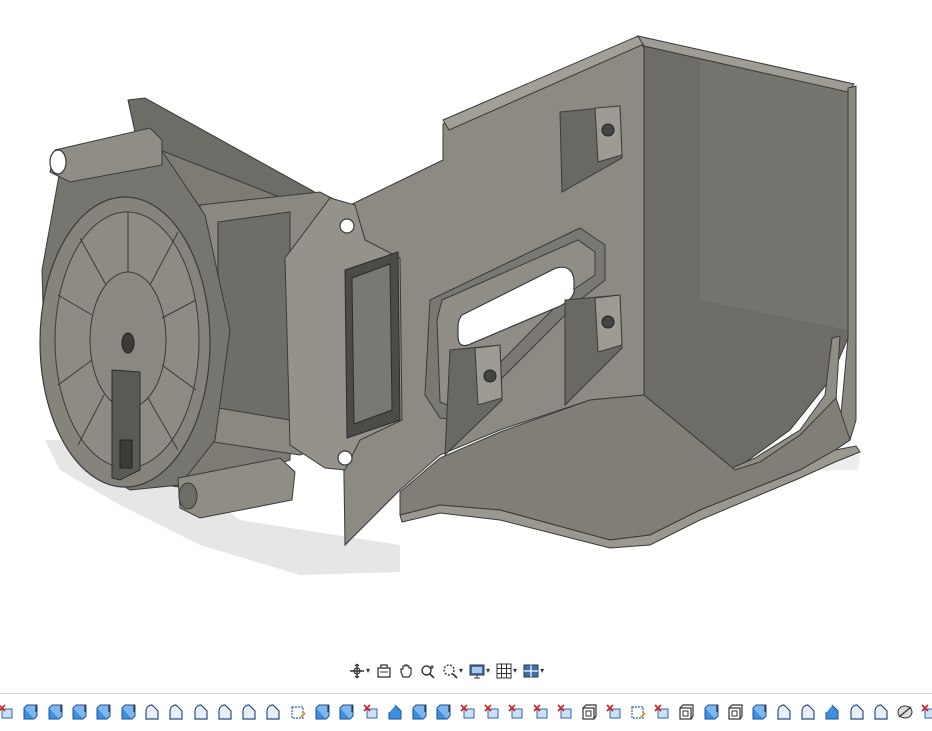  I want to click on feature-timeline, so click(466, 712).